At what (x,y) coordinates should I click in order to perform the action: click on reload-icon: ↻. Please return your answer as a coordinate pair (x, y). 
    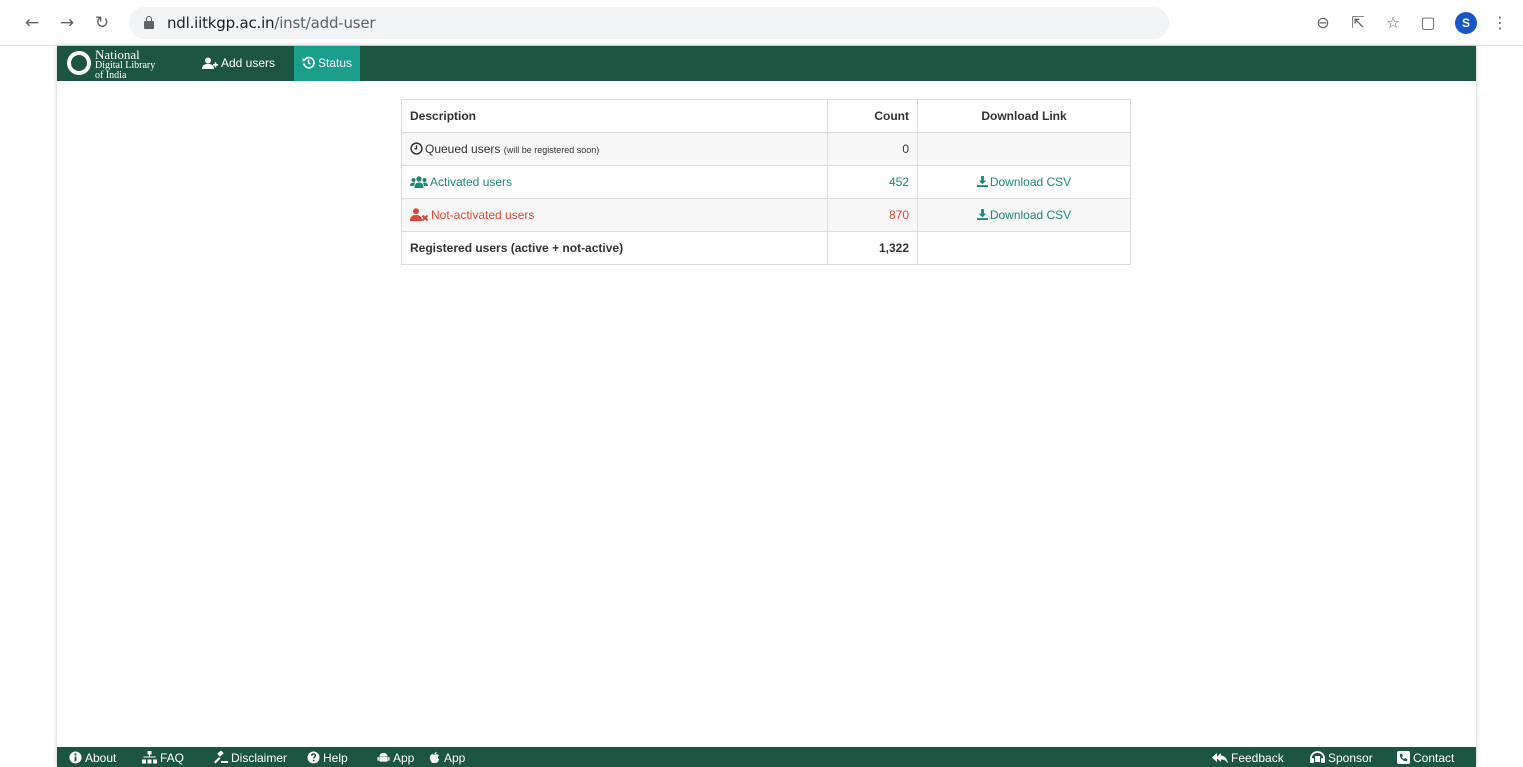
    Looking at the image, I should click on (102, 23).